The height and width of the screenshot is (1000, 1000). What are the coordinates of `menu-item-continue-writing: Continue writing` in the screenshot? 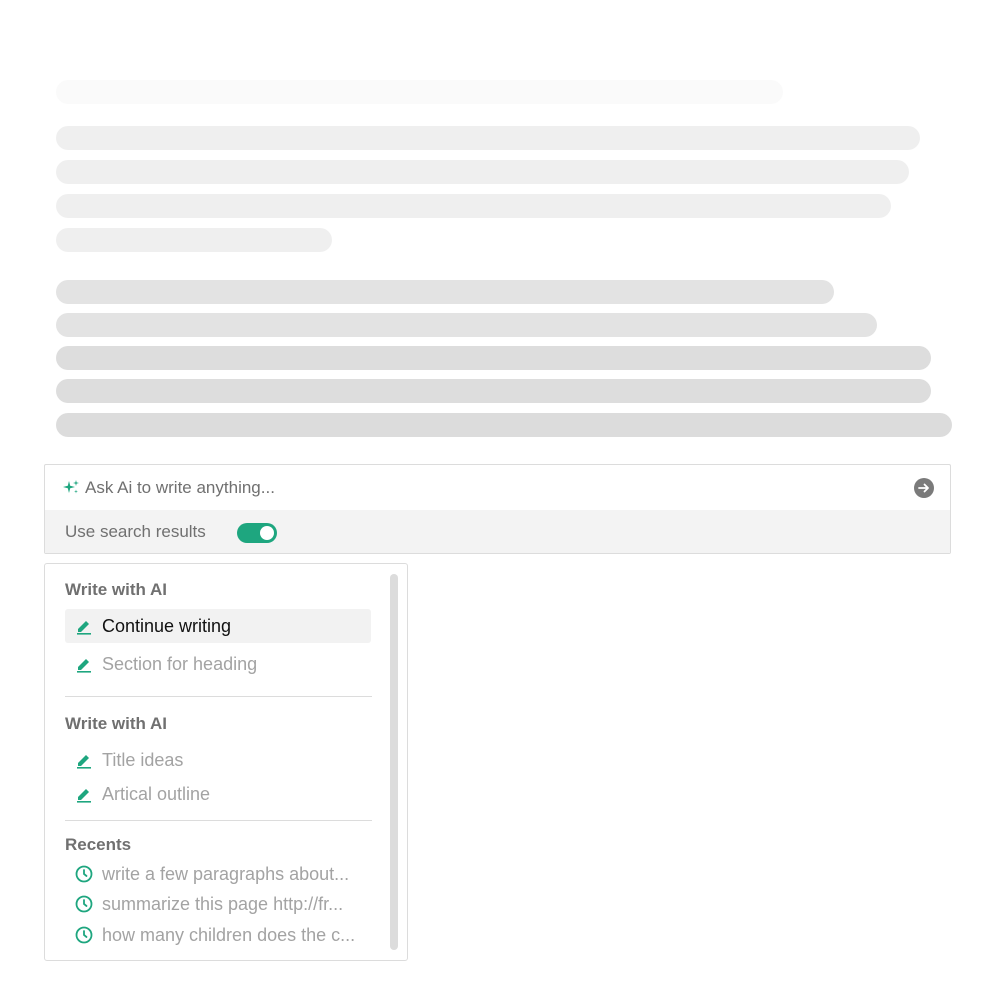 It's located at (218, 626).